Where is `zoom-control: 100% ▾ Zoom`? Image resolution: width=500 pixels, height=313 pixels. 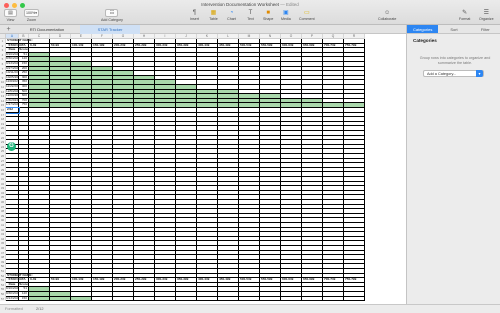 zoom-control: 100% ▾ Zoom is located at coordinates (32, 15).